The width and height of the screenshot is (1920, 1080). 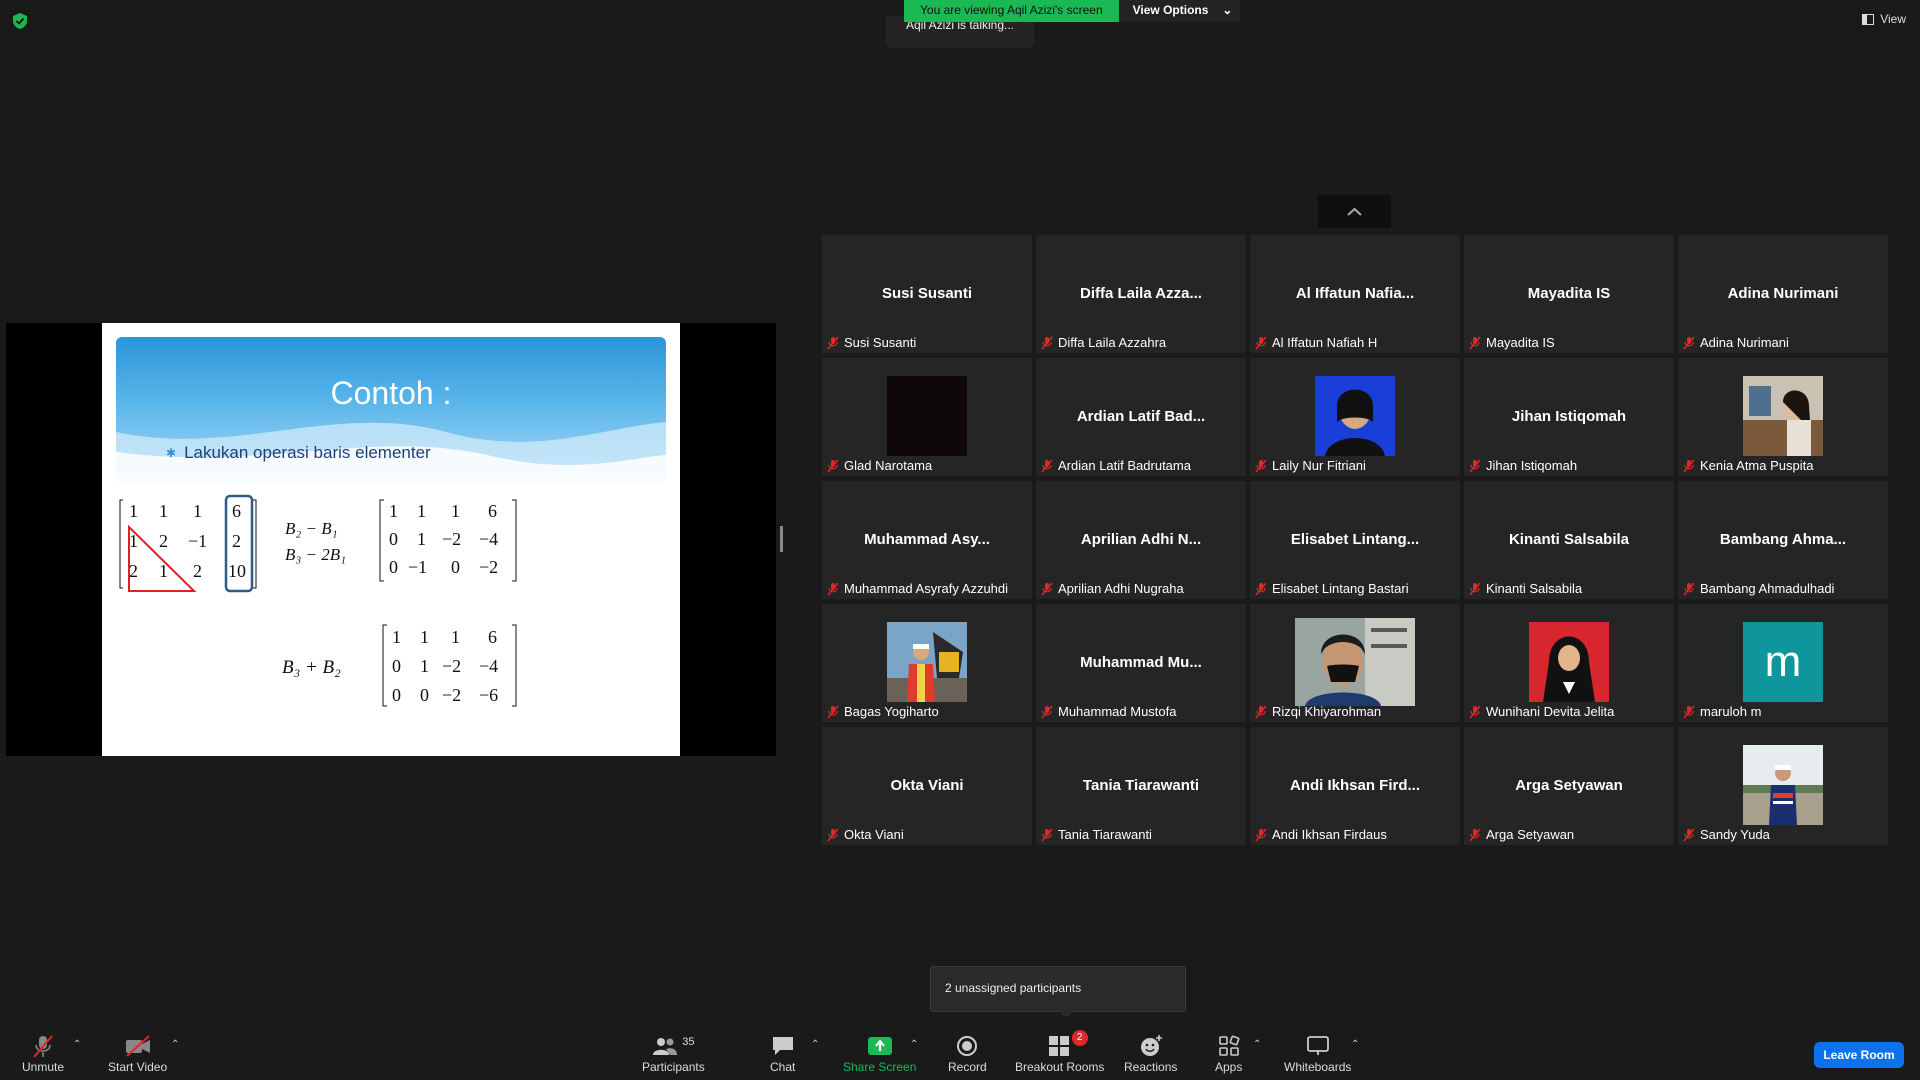 What do you see at coordinates (236, 511) in the screenshot?
I see `svg-text: 6` at bounding box center [236, 511].